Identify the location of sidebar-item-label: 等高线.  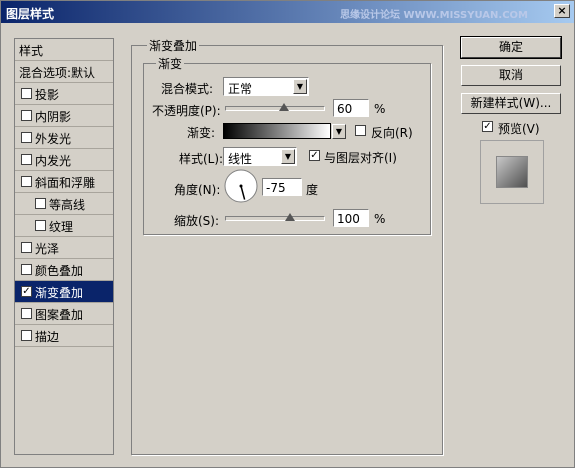
(67, 205).